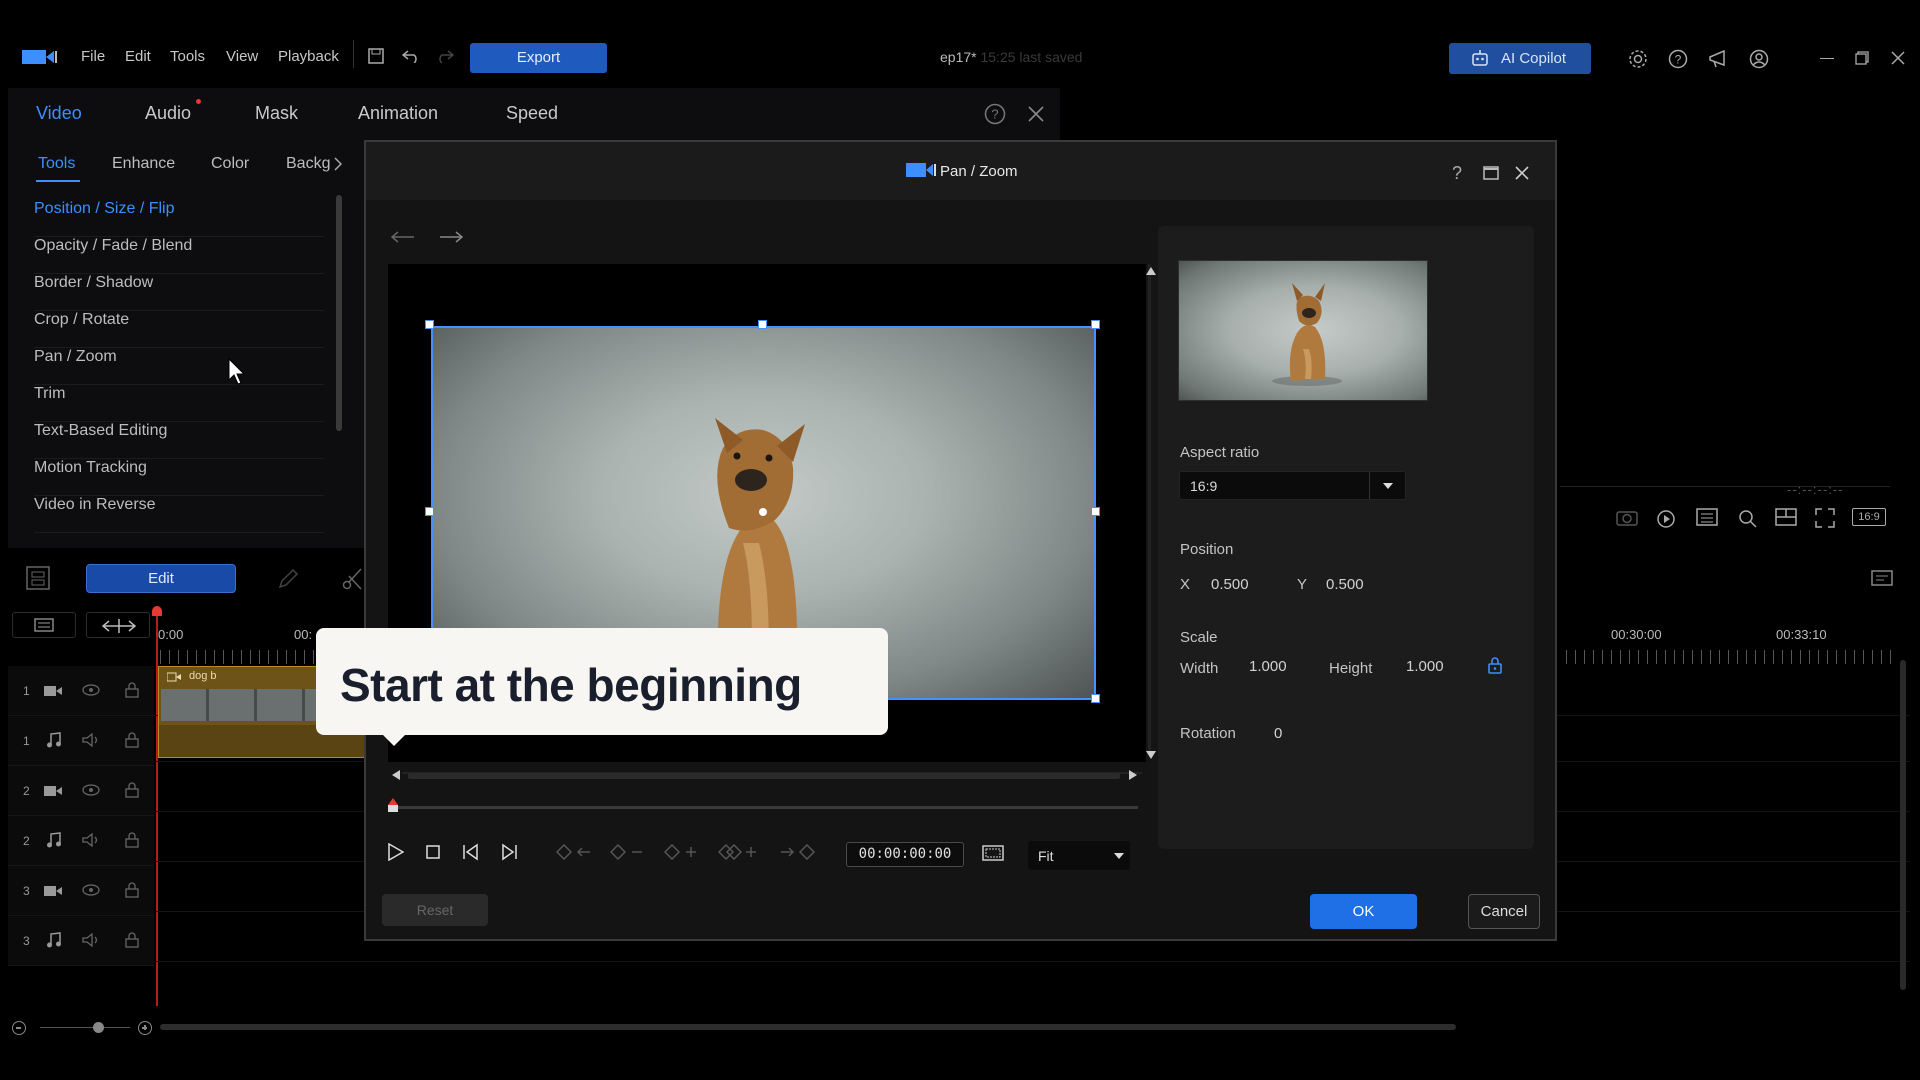  Describe the element at coordinates (574, 852) in the screenshot. I see `previous-keyframe-icon` at that location.